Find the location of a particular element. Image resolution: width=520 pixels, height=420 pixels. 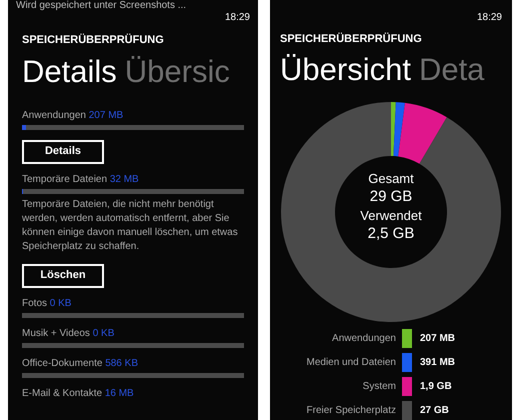

legend-value: 1,9 GB is located at coordinates (436, 387).